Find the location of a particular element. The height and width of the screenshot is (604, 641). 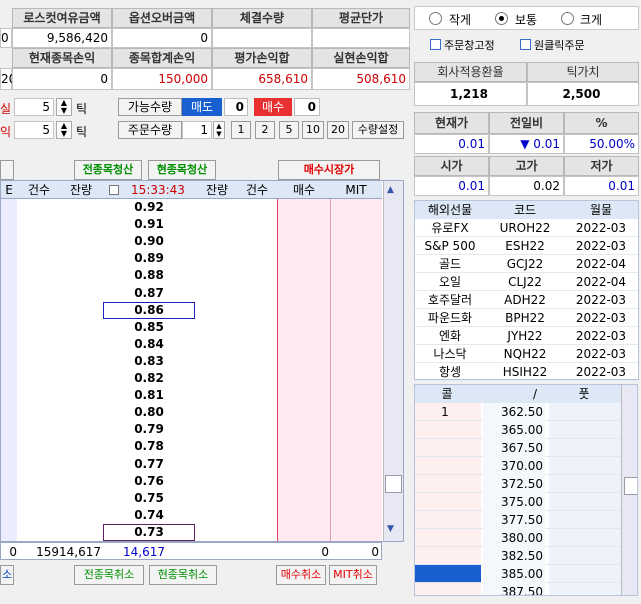

futures-row: 오일 CLJ22 2022-04 is located at coordinates (526, 282).